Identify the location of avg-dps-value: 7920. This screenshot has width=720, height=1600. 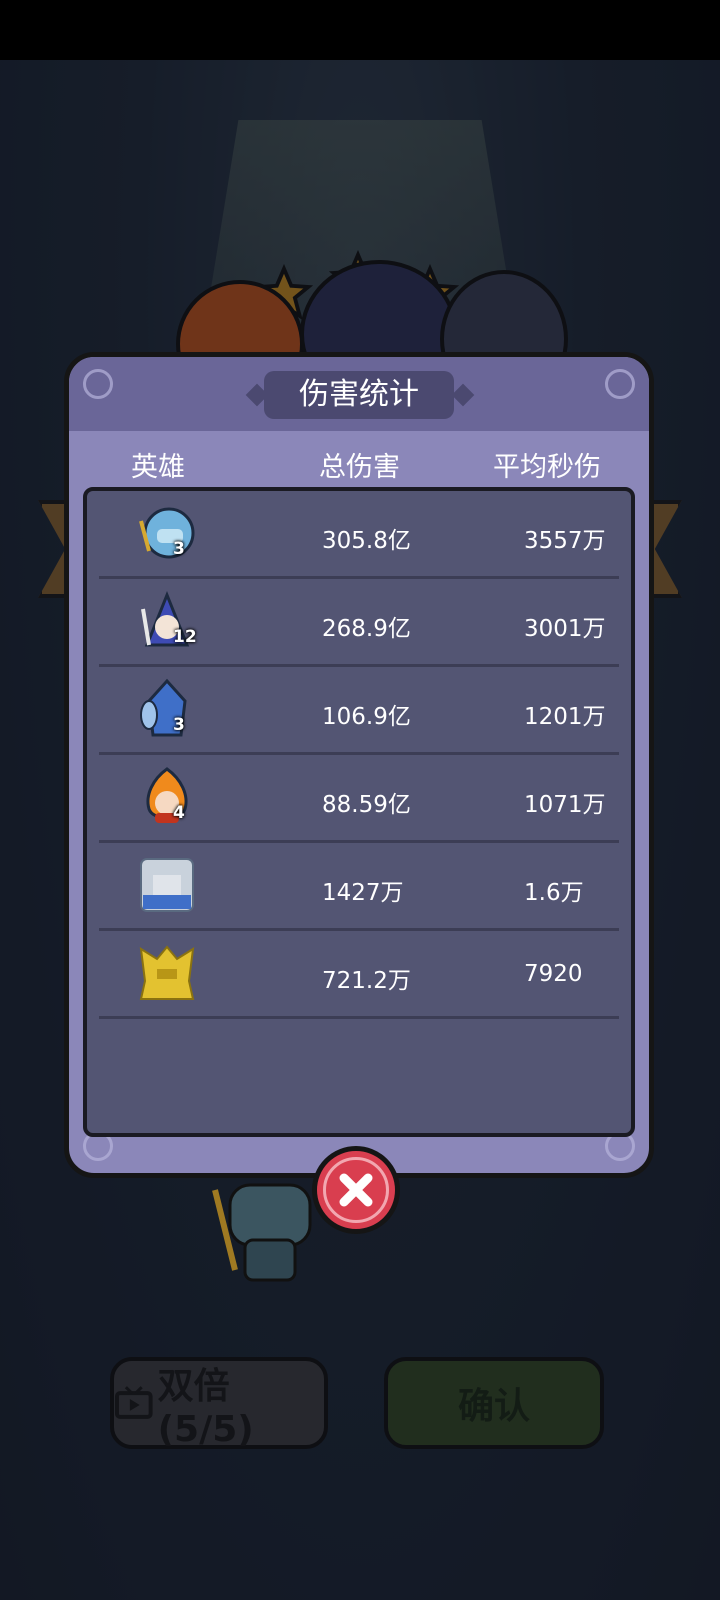
(553, 974).